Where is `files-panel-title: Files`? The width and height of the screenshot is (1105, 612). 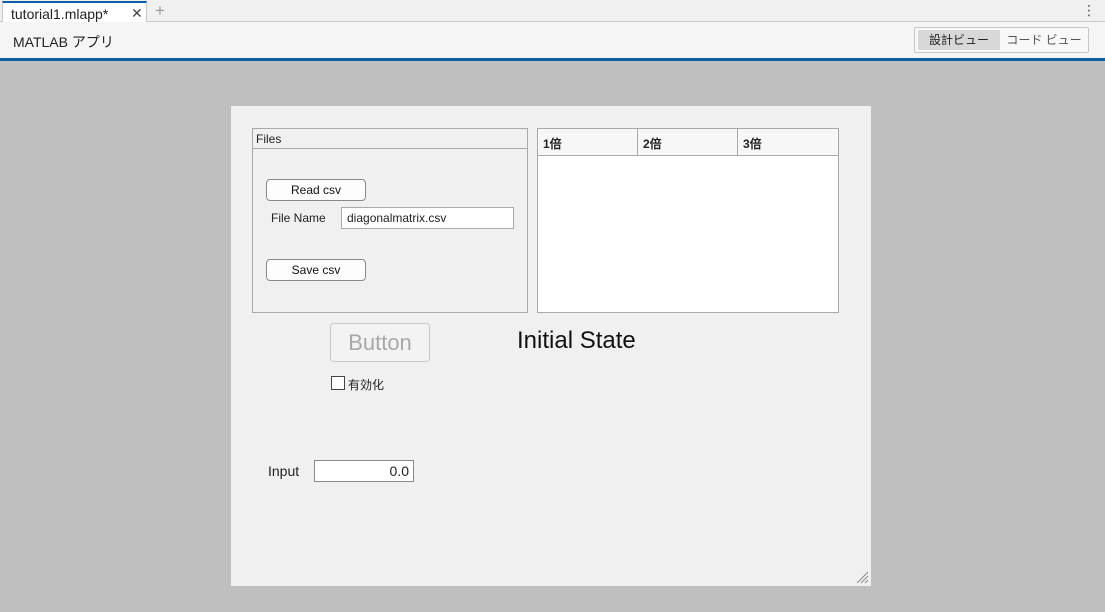 files-panel-title: Files is located at coordinates (269, 139).